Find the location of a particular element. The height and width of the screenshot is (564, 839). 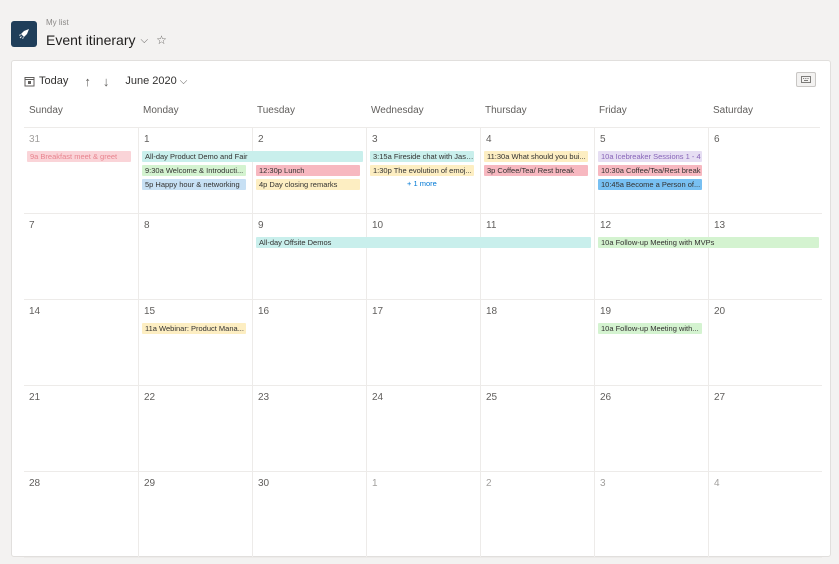

keyboard-icon is located at coordinates (806, 79).